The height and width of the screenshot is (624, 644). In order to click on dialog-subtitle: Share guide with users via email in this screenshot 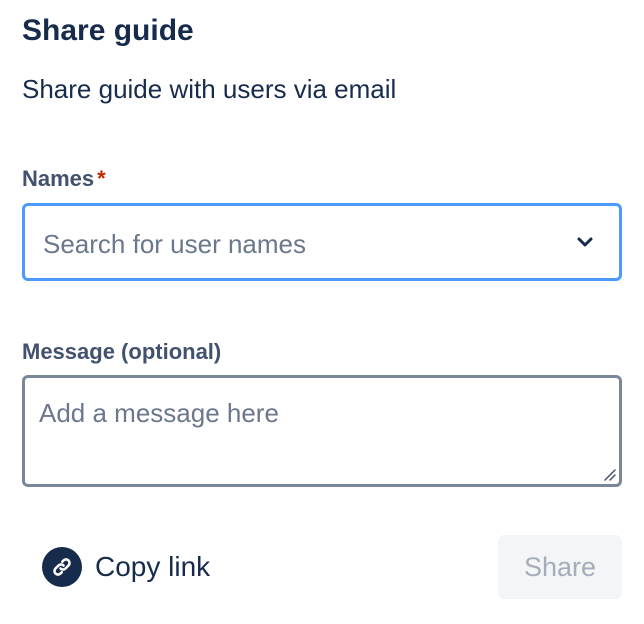, I will do `click(209, 89)`.